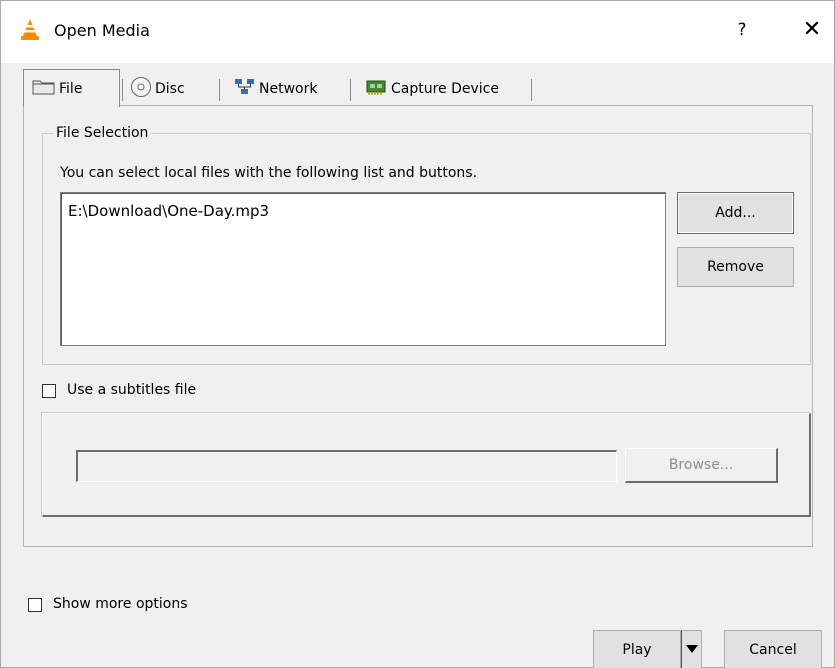 This screenshot has height=668, width=835. I want to click on tab-file: File, so click(71, 88).